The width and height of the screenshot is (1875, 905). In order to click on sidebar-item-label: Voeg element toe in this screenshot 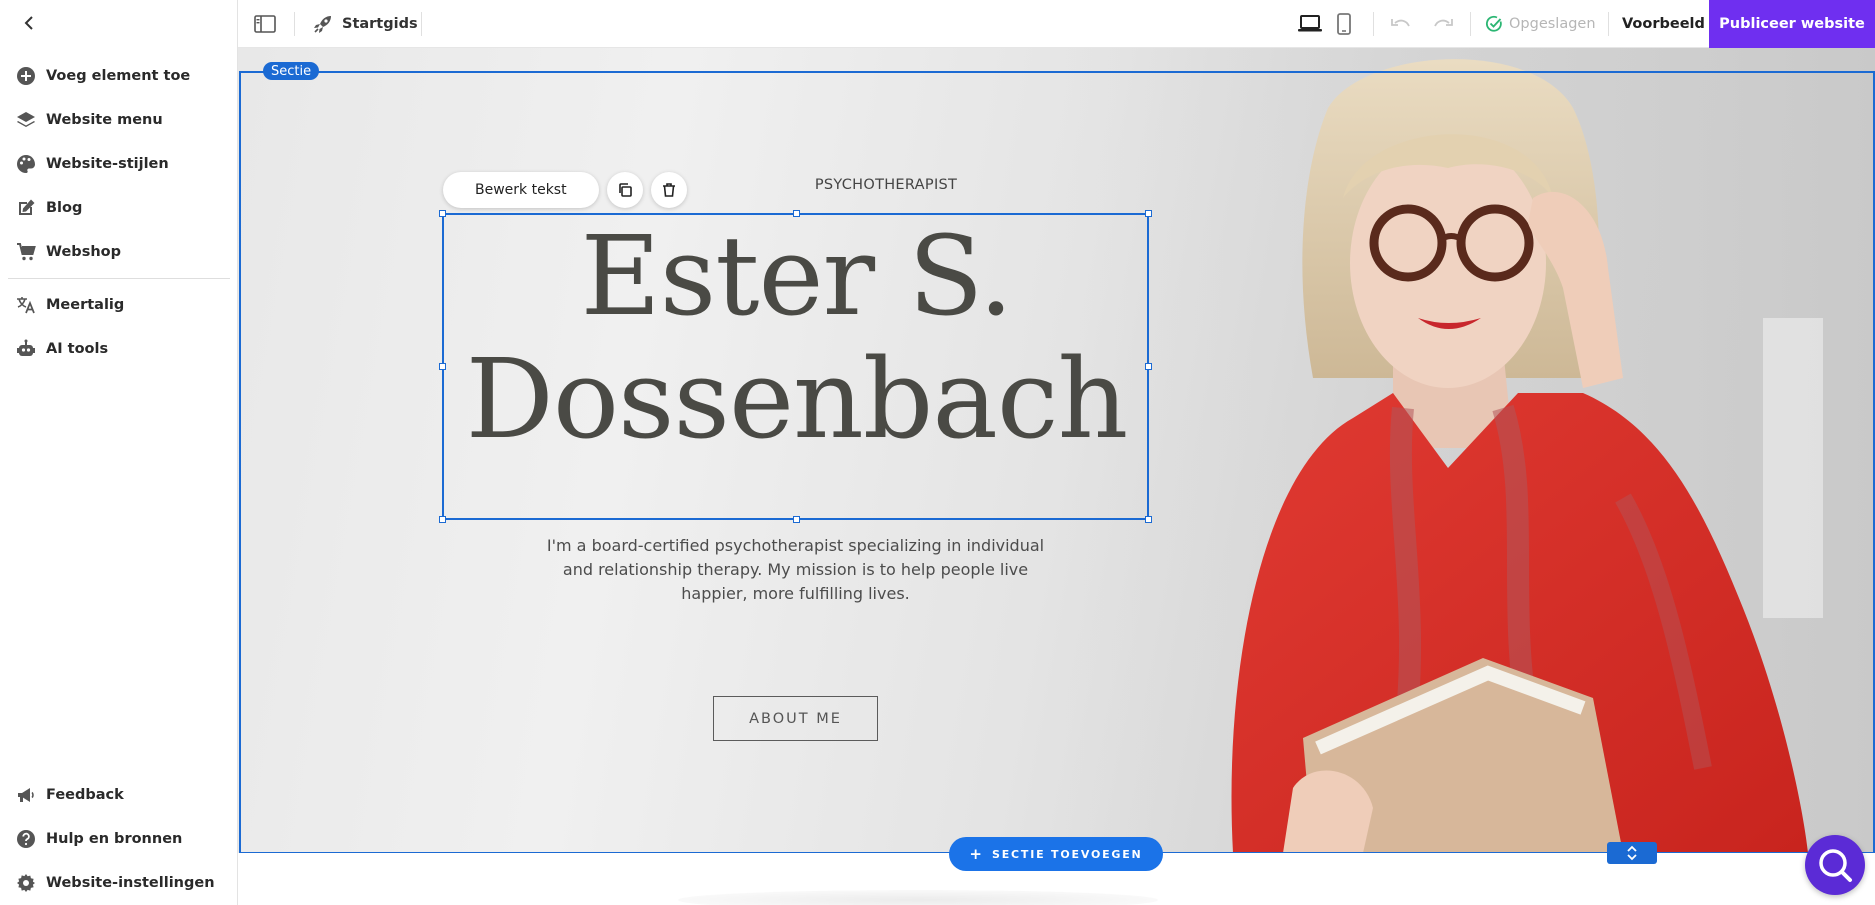, I will do `click(118, 76)`.